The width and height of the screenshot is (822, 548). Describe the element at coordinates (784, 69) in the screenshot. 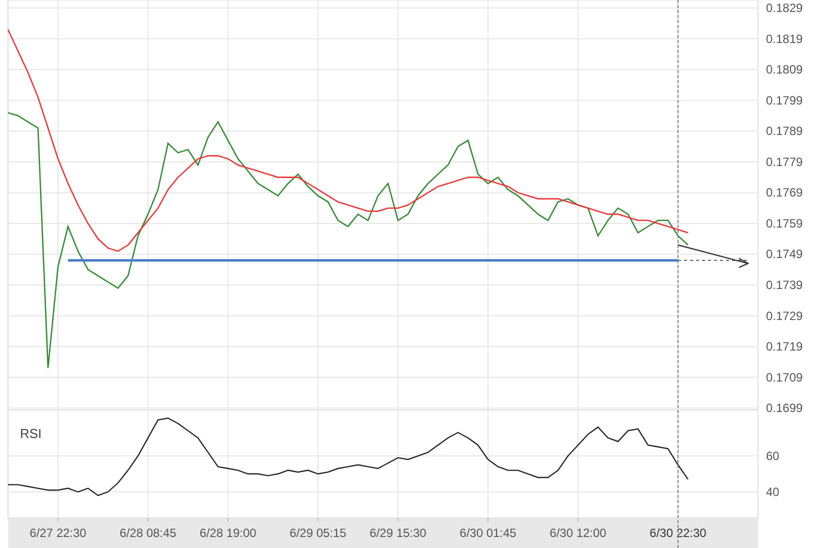

I see `y-tick-label: 0.1809` at that location.